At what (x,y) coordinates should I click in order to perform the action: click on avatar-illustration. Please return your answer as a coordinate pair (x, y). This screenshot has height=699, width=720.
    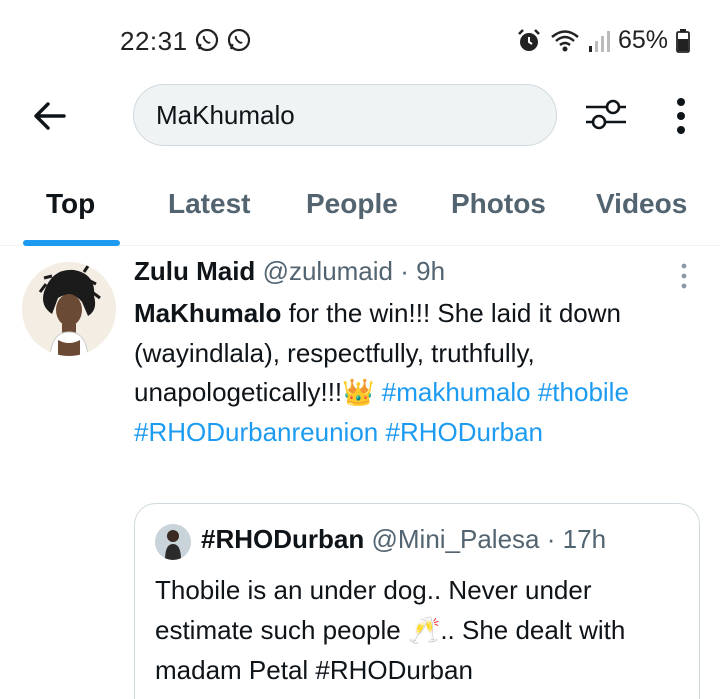
    Looking at the image, I should click on (69, 309).